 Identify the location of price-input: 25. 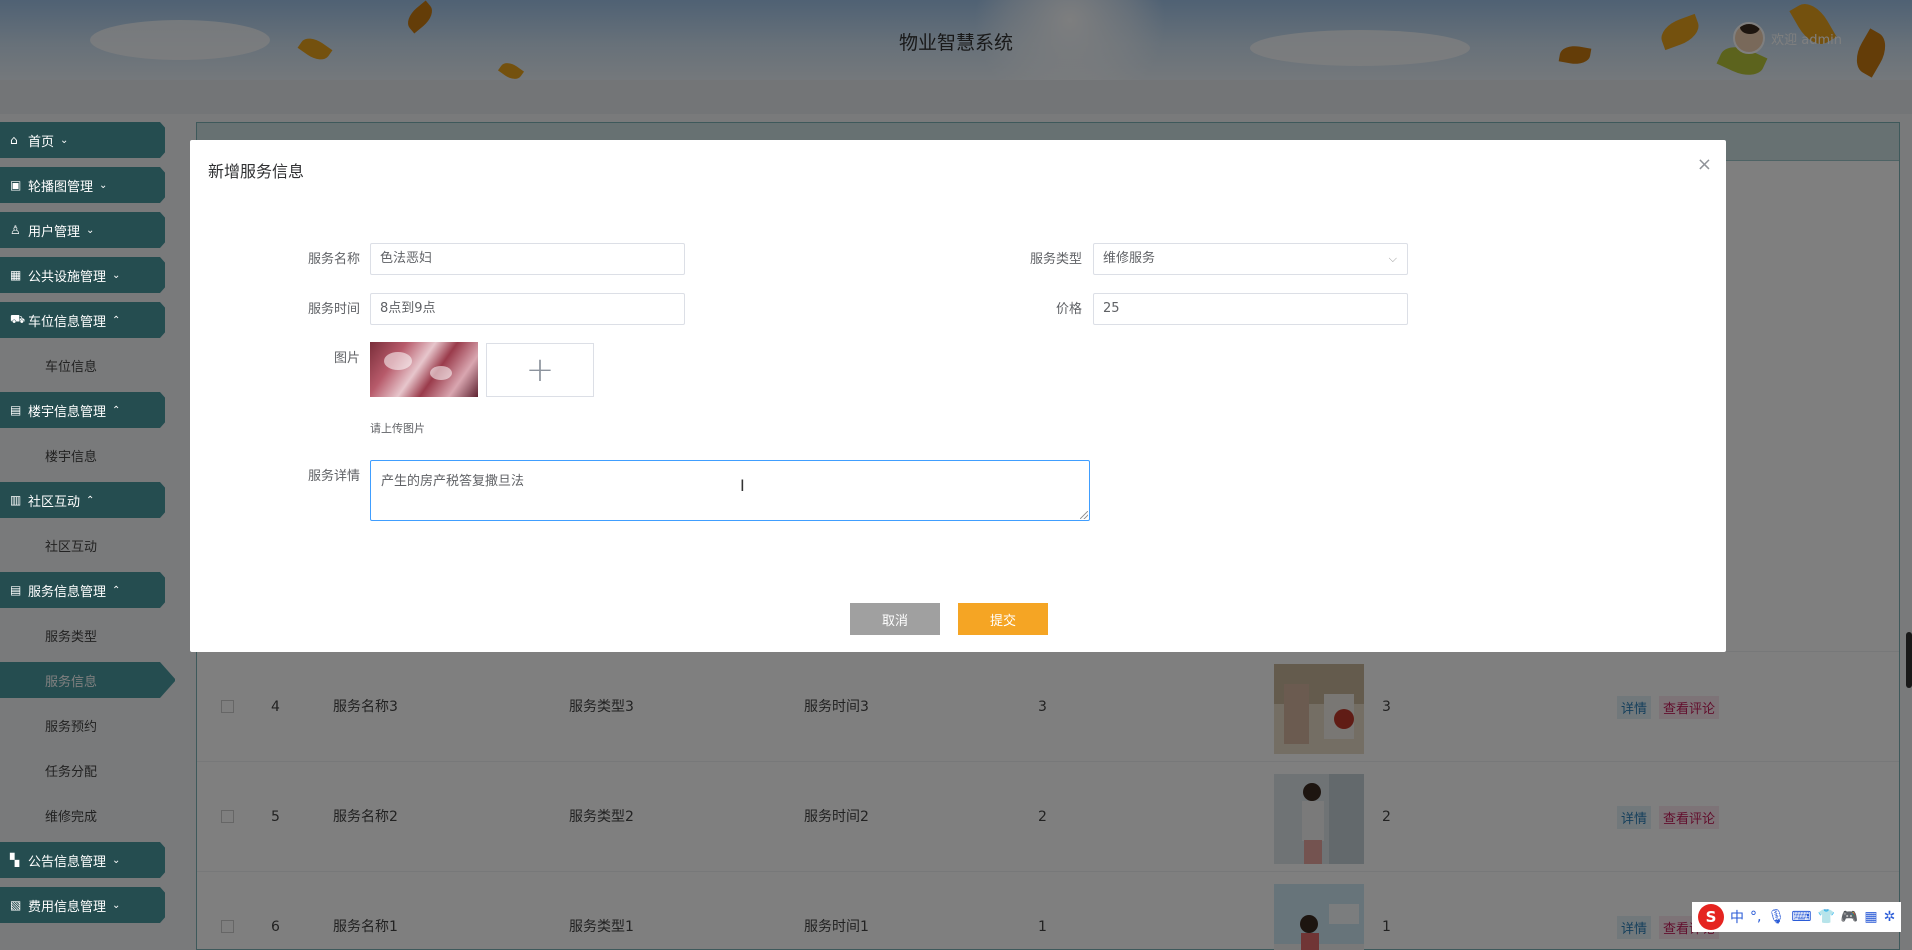
(1250, 309).